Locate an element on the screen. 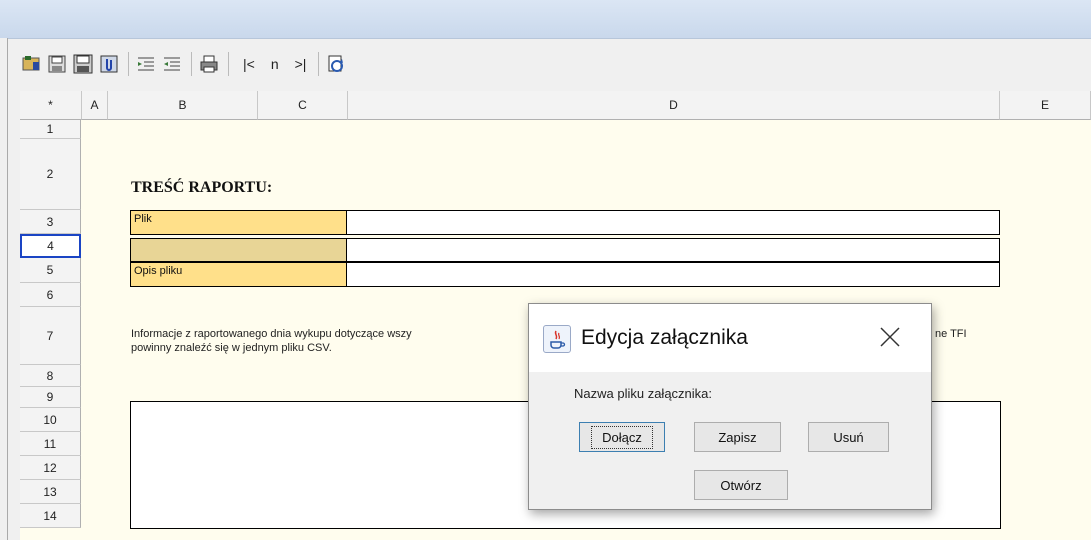 This screenshot has height=540, width=1091. row-header-8: 8 is located at coordinates (50, 376).